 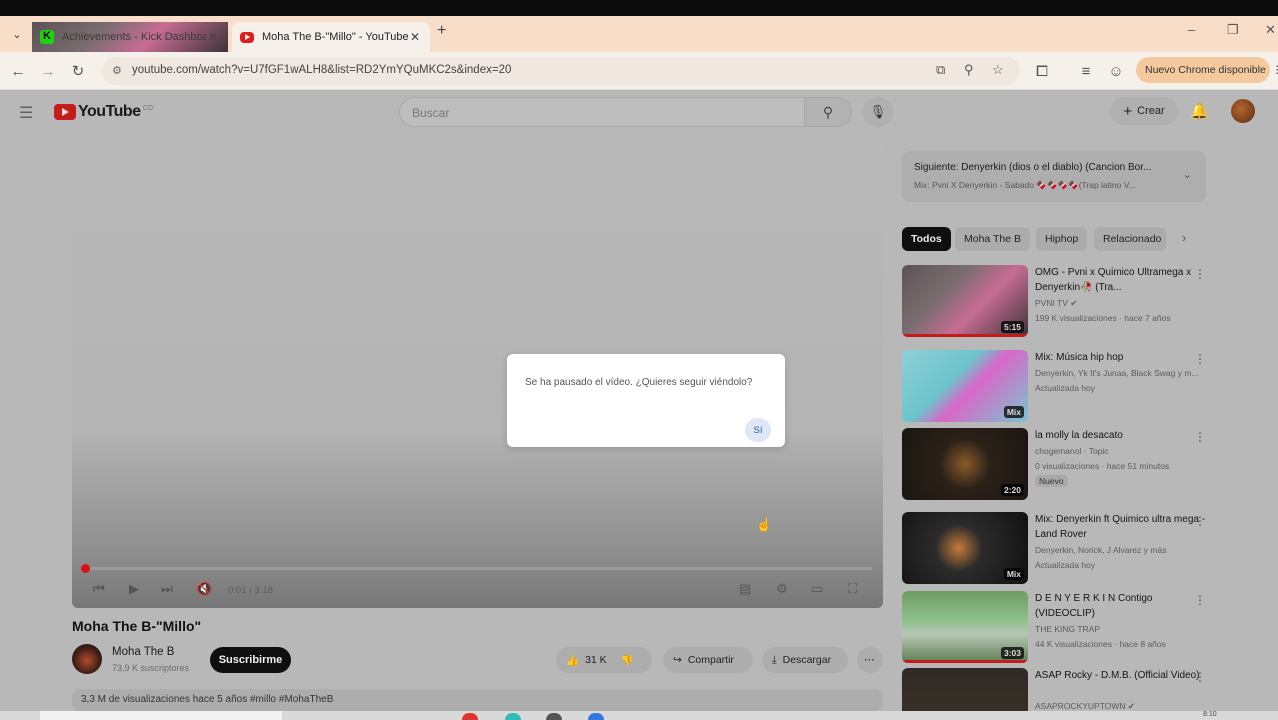 What do you see at coordinates (1085, 706) in the screenshot?
I see `related-video-channel: ASAPROCKYUPTOWN ✔` at bounding box center [1085, 706].